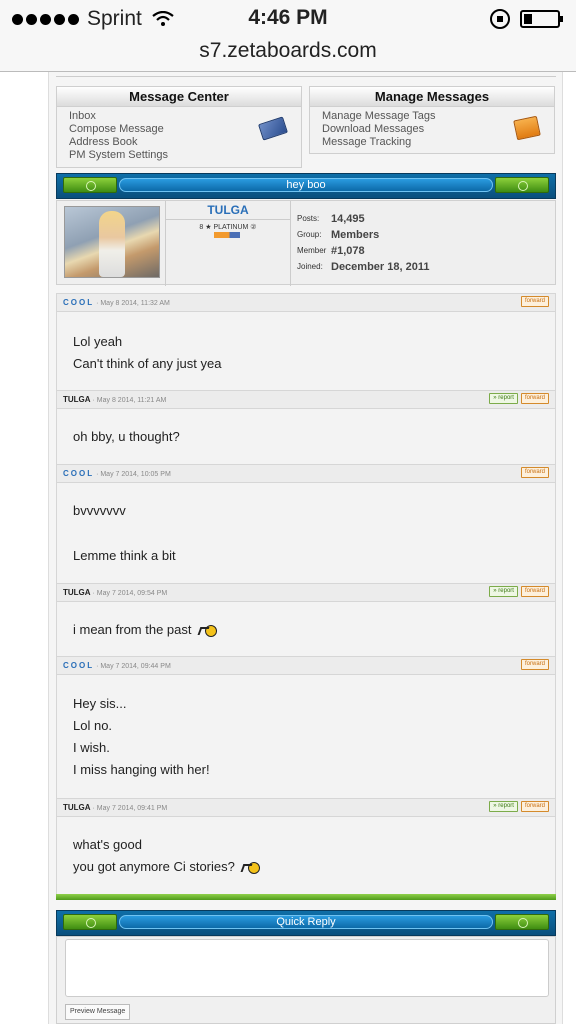 This screenshot has width=576, height=1024. What do you see at coordinates (179, 116) in the screenshot?
I see `inbox-link: Inbox` at bounding box center [179, 116].